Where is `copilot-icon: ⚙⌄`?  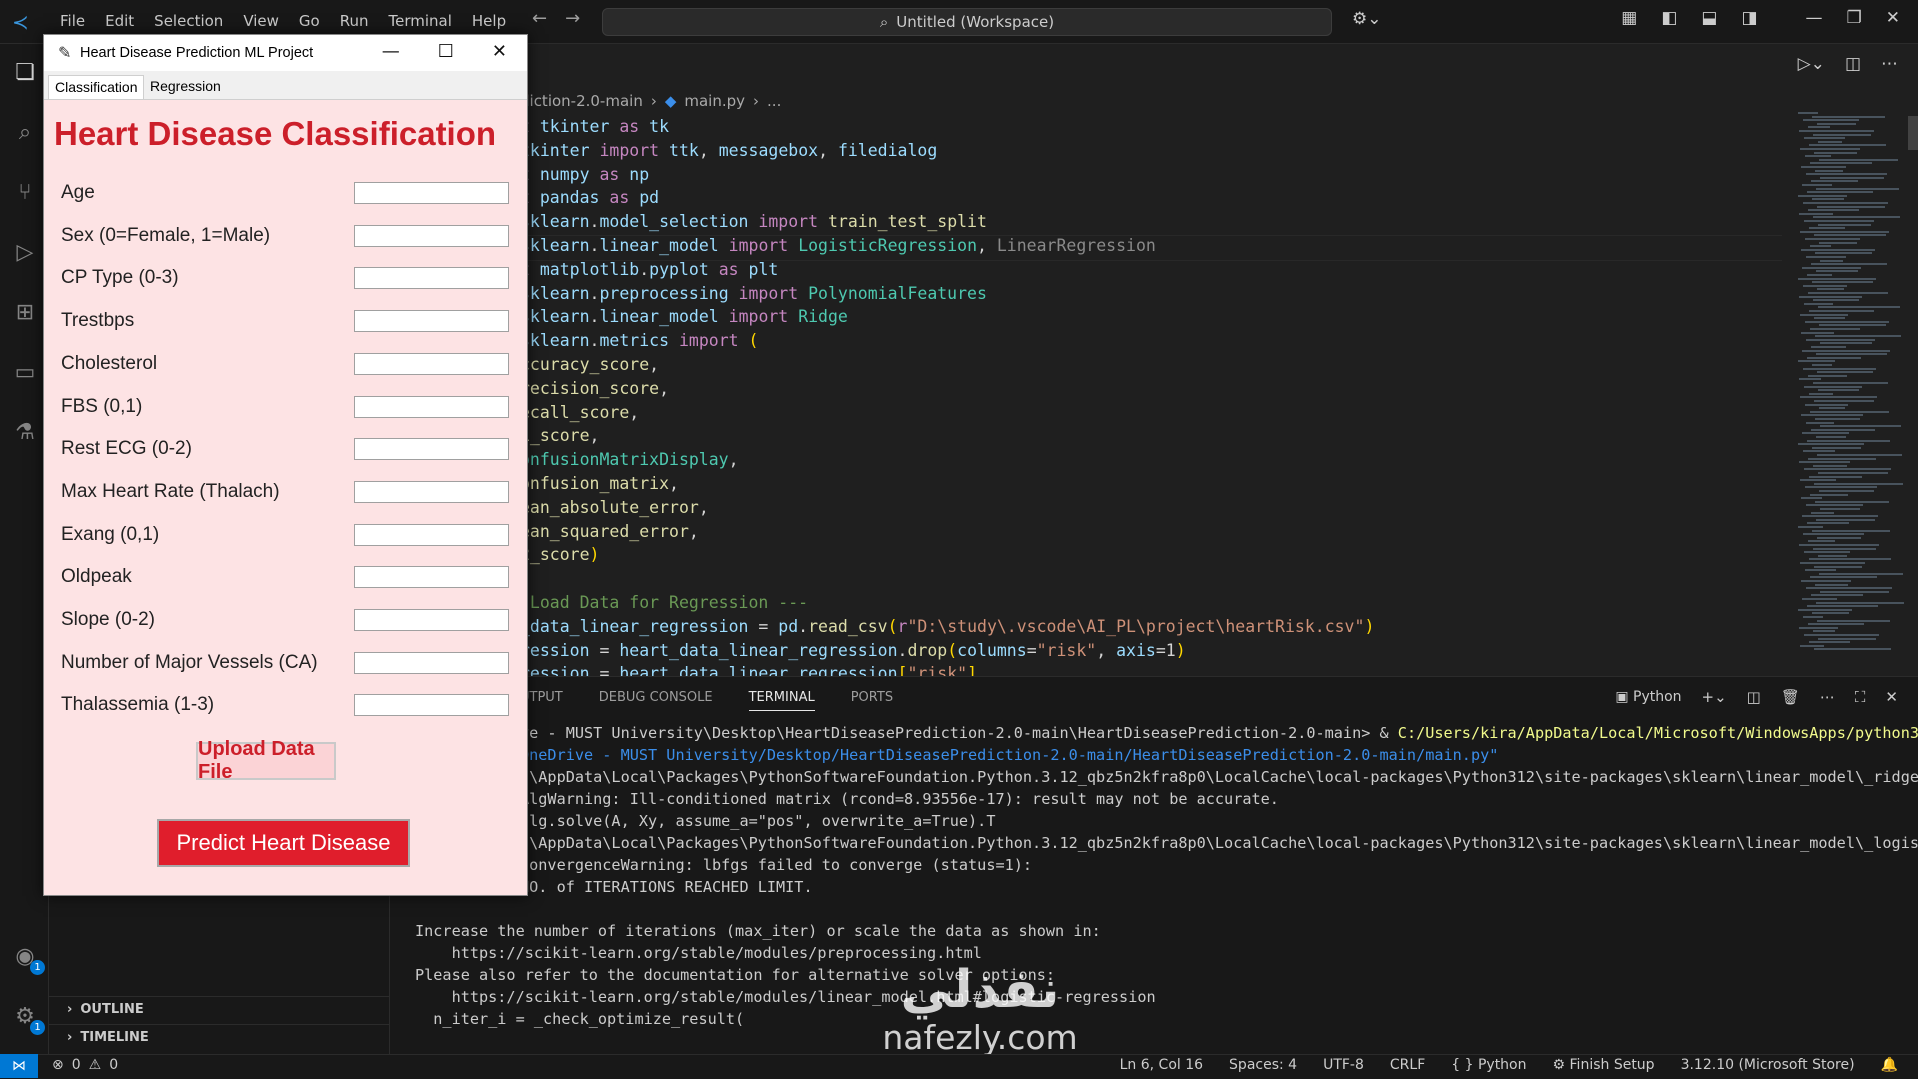 copilot-icon: ⚙⌄ is located at coordinates (1366, 19).